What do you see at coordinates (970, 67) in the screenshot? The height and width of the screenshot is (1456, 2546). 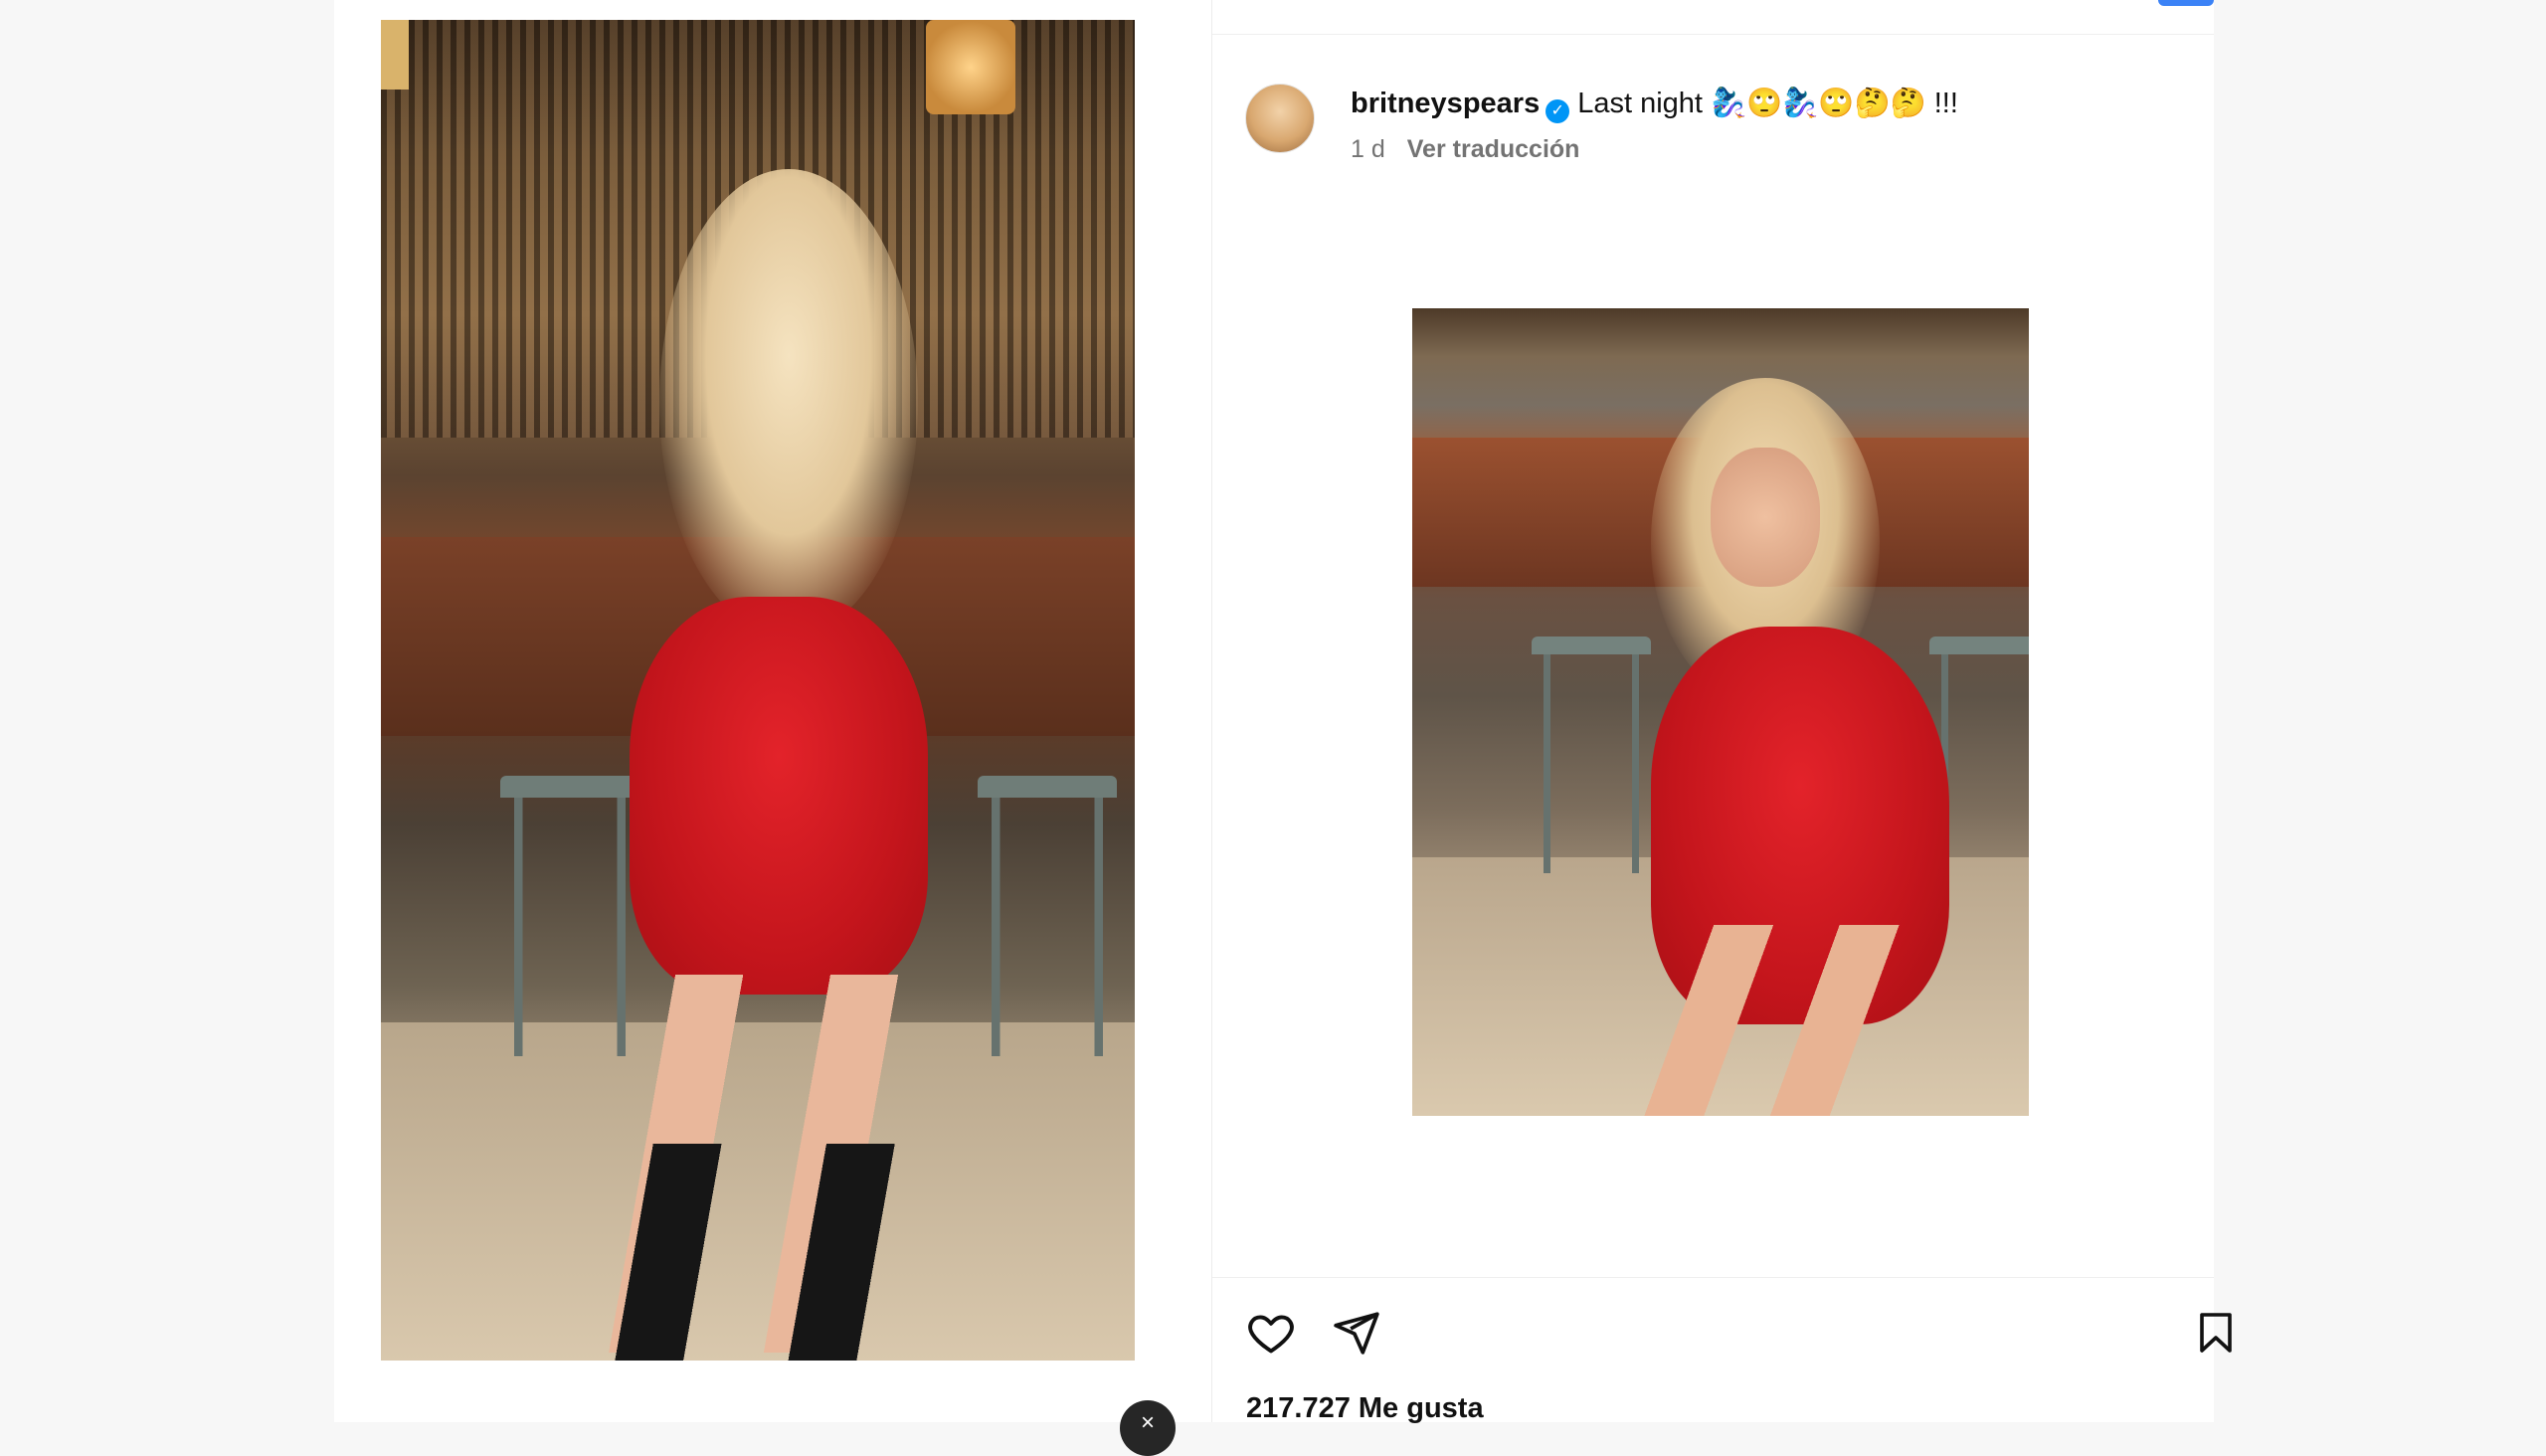 I see `lamp-right` at bounding box center [970, 67].